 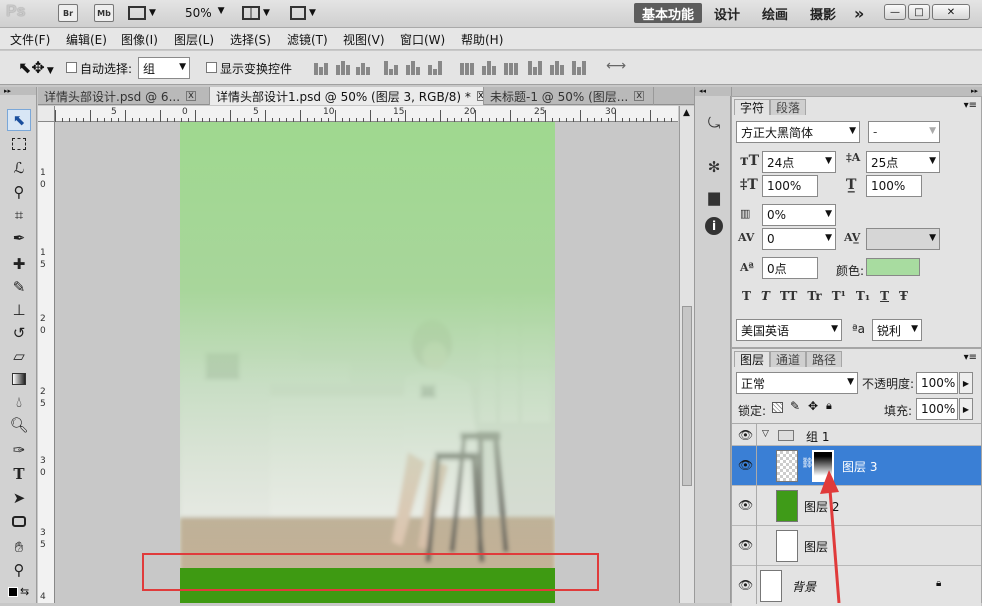 I want to click on view-extras-dropdown: ▼, so click(x=144, y=13).